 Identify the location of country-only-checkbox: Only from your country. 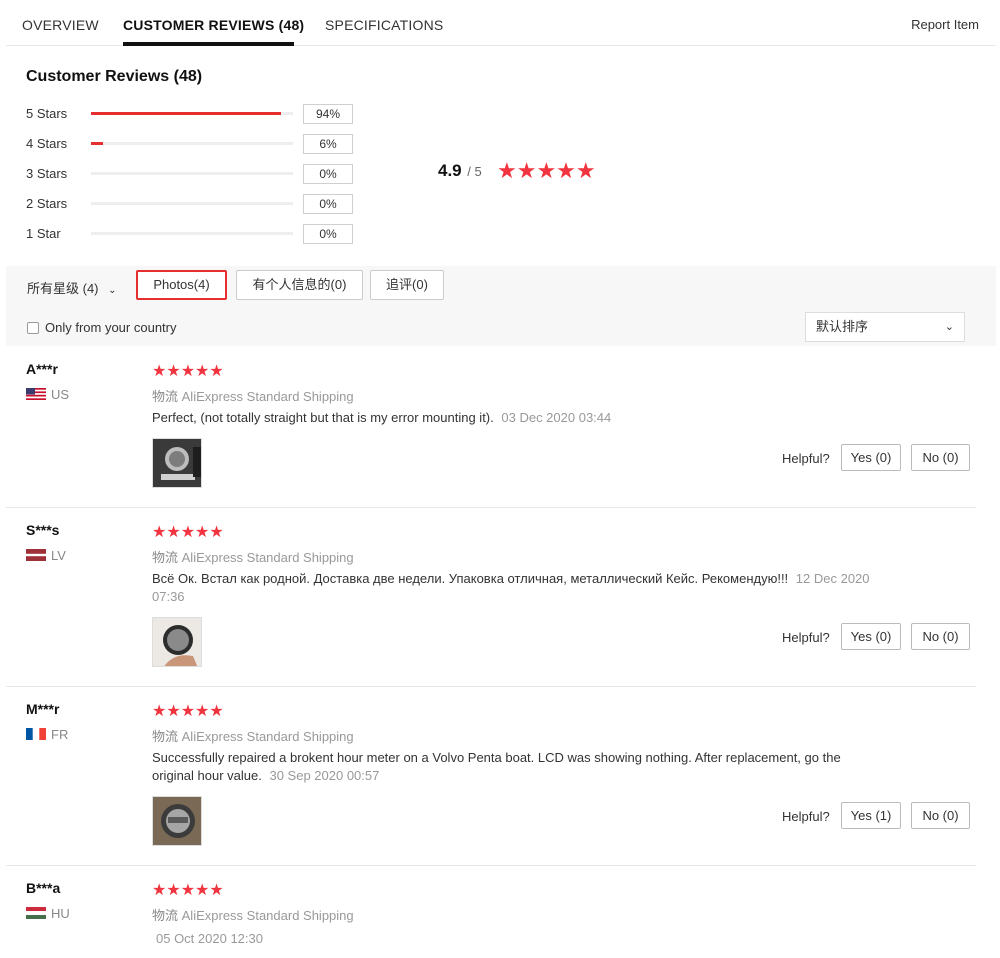
(102, 327).